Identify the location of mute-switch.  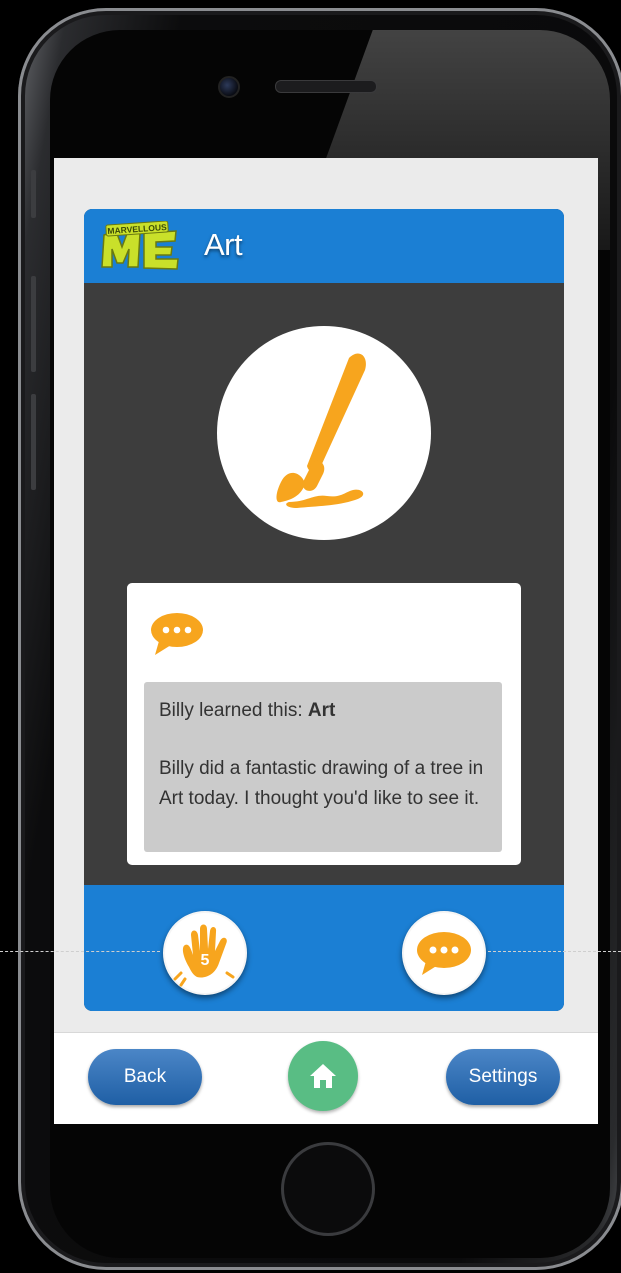
(33, 194).